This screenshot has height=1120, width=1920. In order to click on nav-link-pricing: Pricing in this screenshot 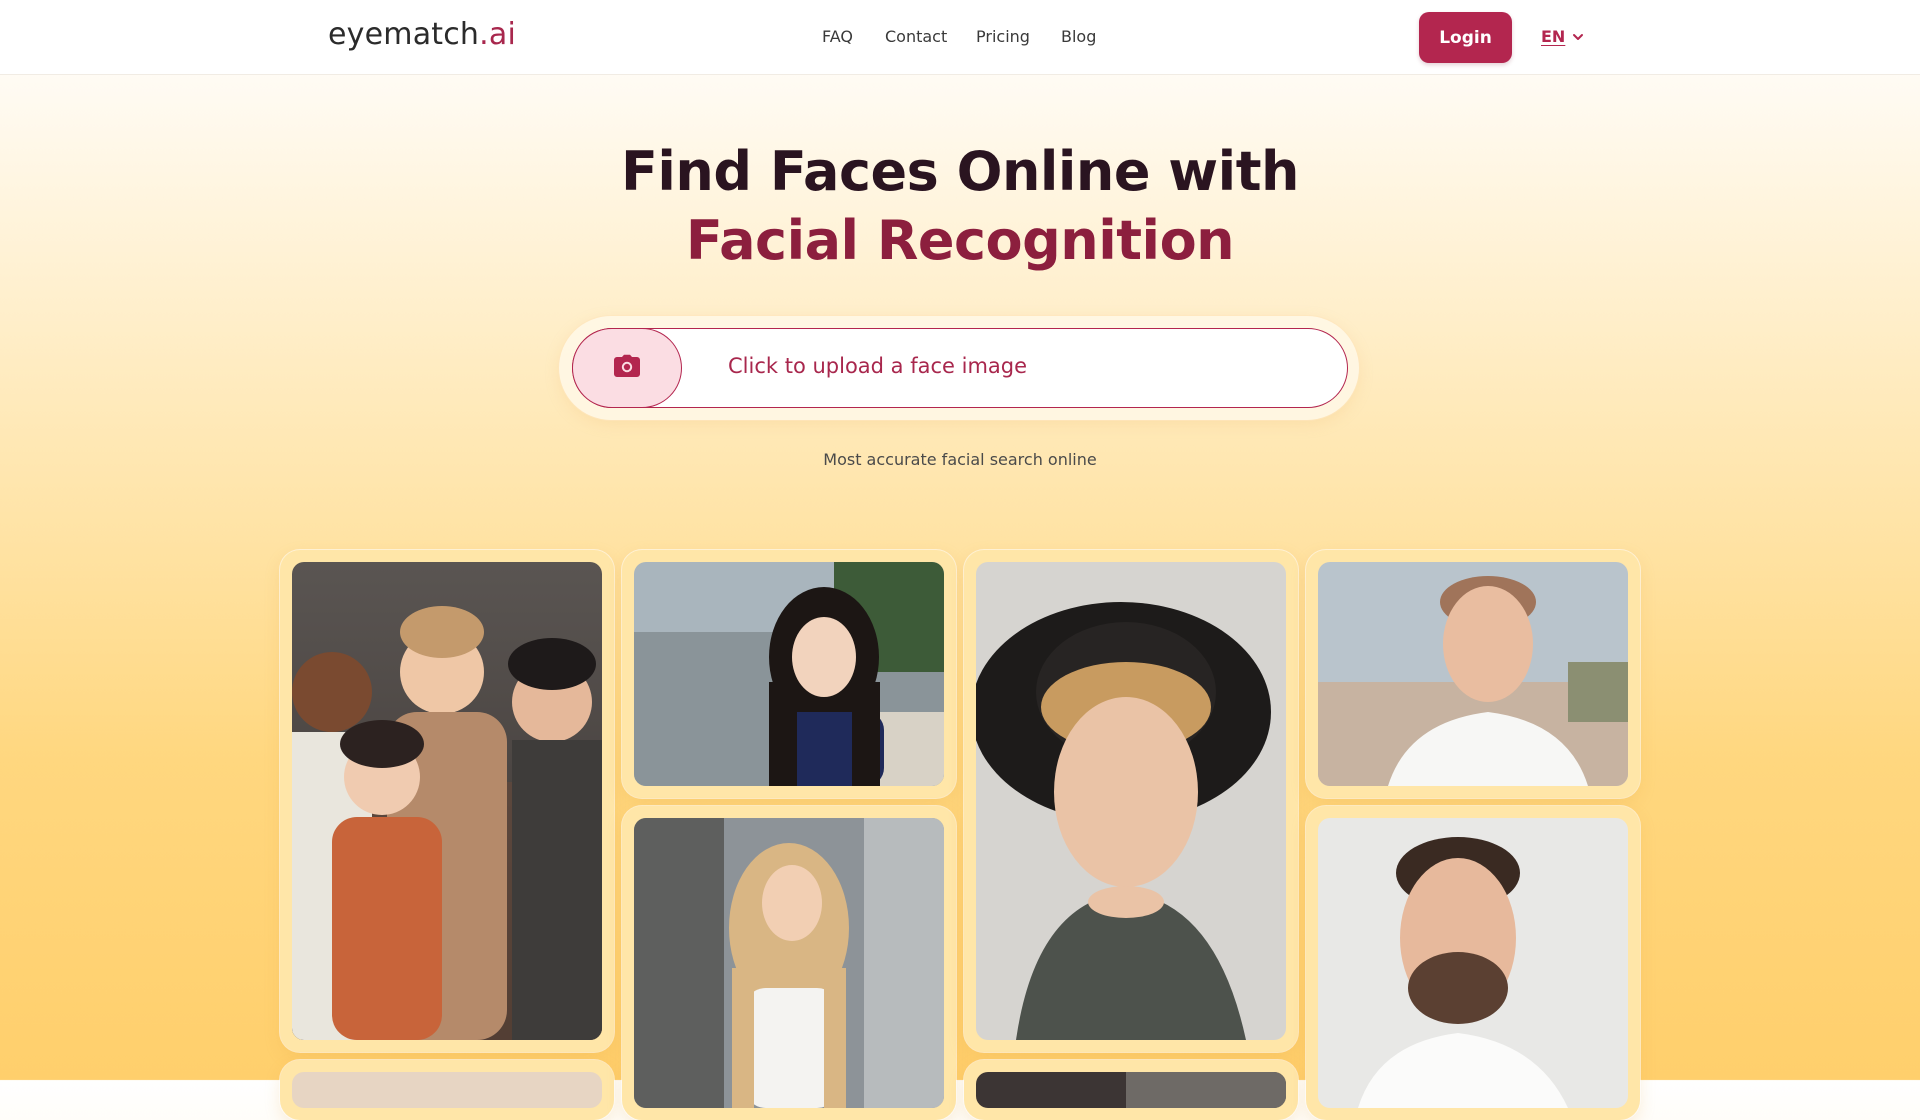, I will do `click(1003, 36)`.